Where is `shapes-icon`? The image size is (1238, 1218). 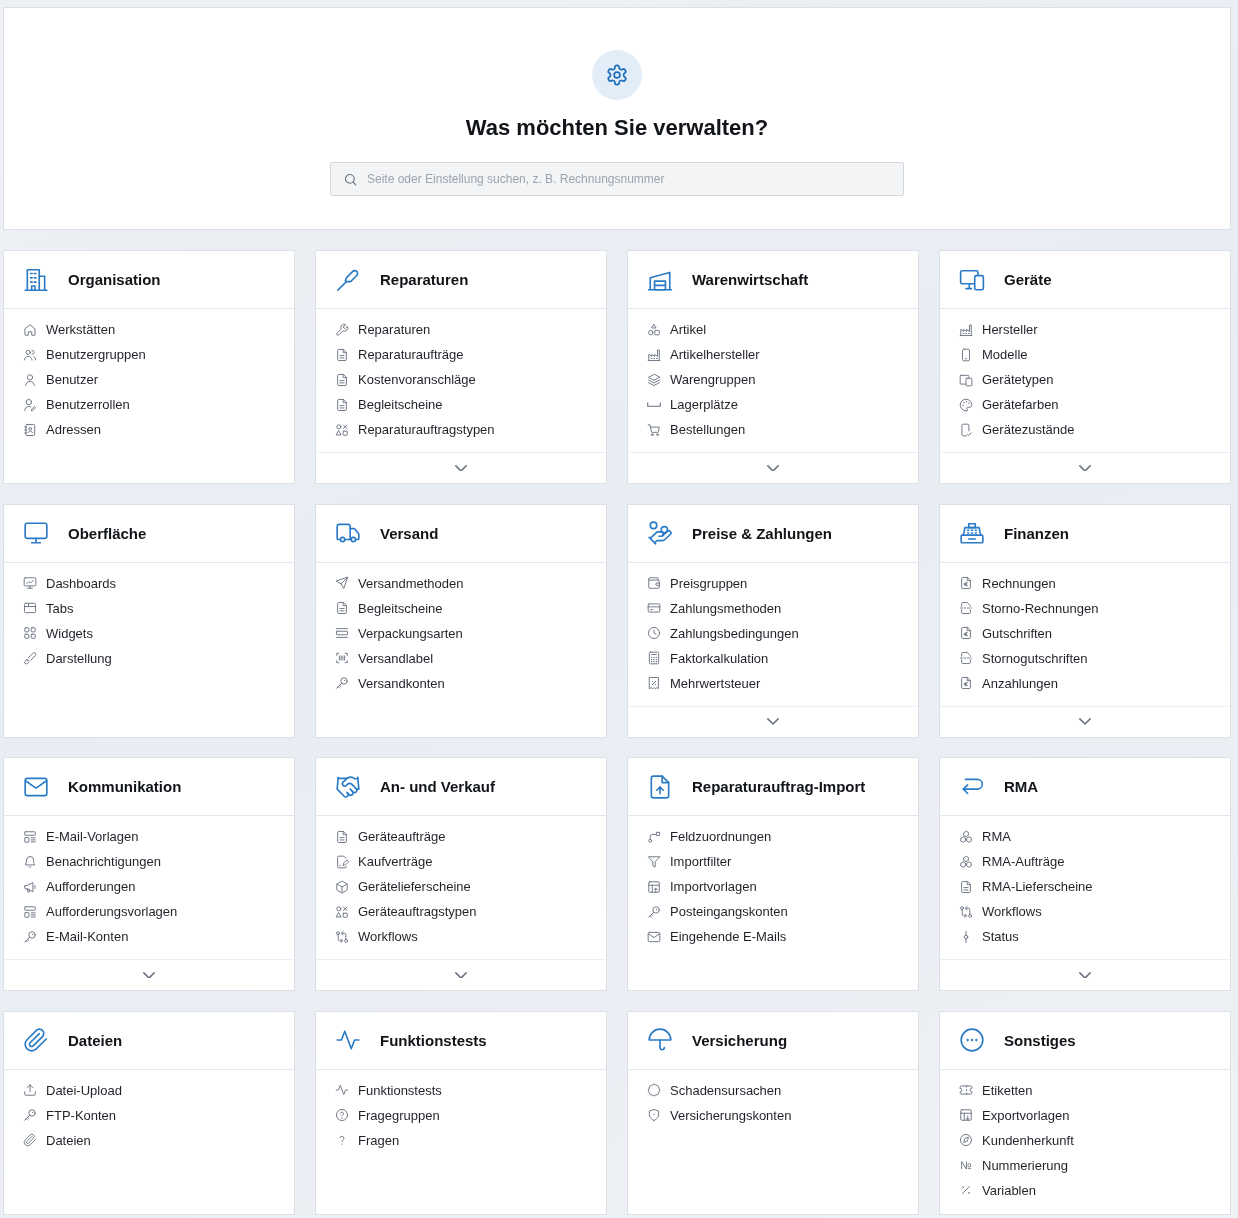 shapes-icon is located at coordinates (654, 329).